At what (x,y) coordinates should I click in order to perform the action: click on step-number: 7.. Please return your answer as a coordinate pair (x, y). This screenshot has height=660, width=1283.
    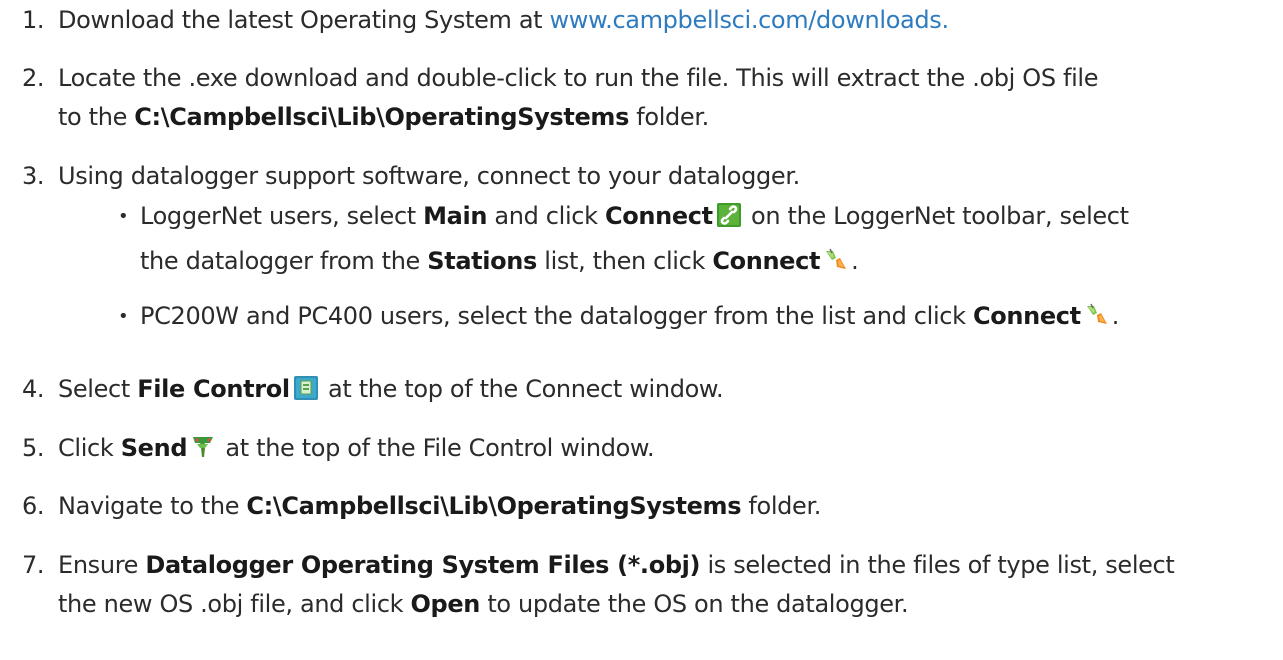
    Looking at the image, I should click on (33, 565).